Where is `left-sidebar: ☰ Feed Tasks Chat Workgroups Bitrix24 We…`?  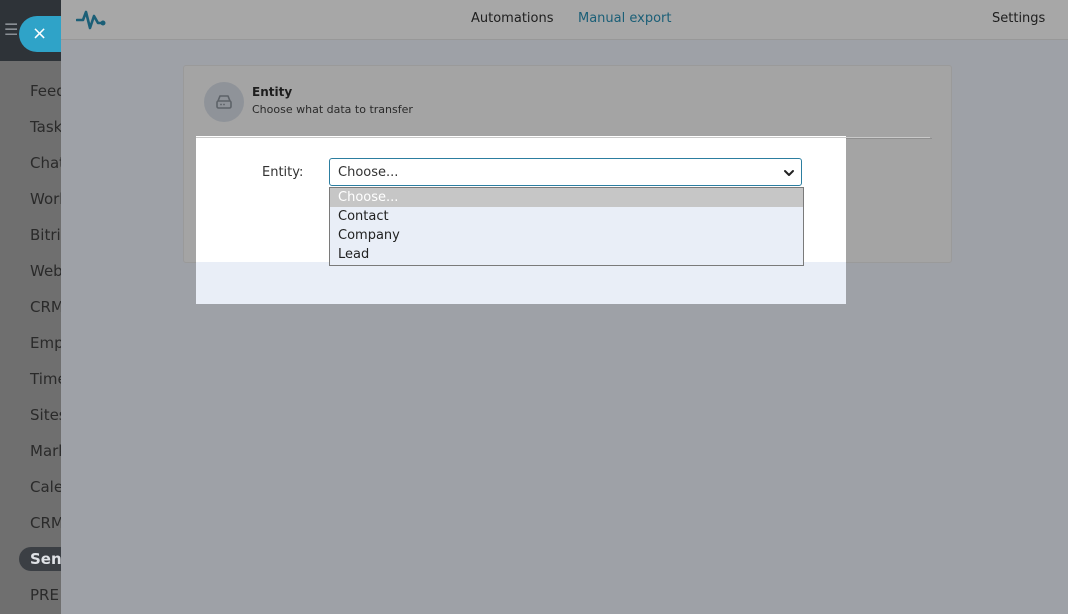 left-sidebar: ☰ Feed Tasks Chat Workgroups Bitrix24 We… is located at coordinates (30, 307).